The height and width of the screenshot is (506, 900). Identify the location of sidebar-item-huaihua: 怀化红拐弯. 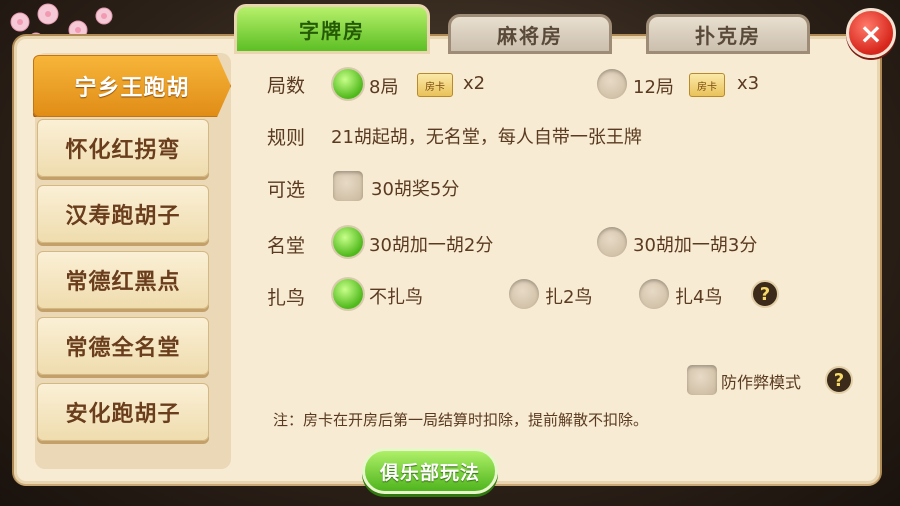
(123, 148).